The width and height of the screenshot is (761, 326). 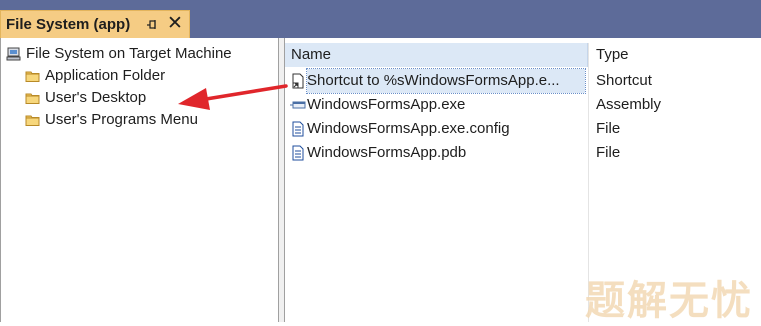 I want to click on list-row-exe: WindowsFormsApp.exe Assembly, so click(x=523, y=105).